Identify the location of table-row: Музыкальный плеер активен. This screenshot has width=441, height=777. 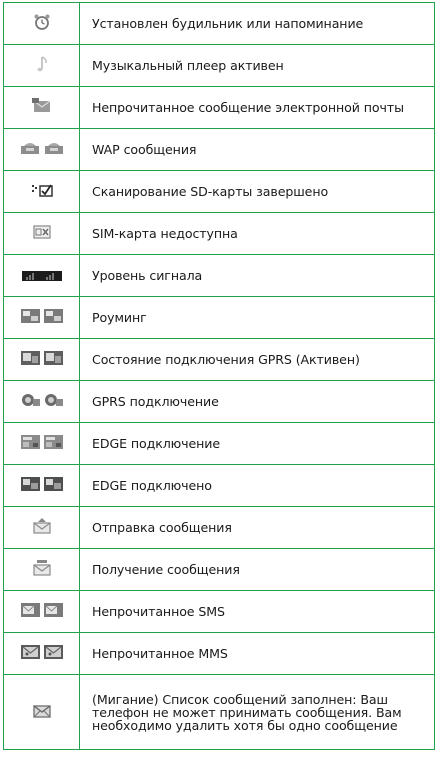
(219, 65).